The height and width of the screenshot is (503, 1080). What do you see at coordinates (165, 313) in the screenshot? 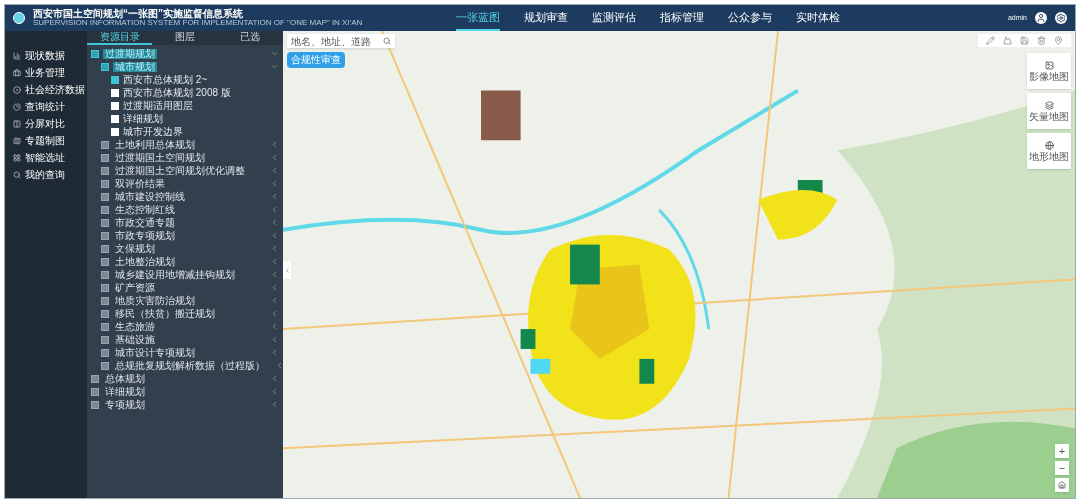
I see `tree-item: 移民（扶贫）搬迁规划` at bounding box center [165, 313].